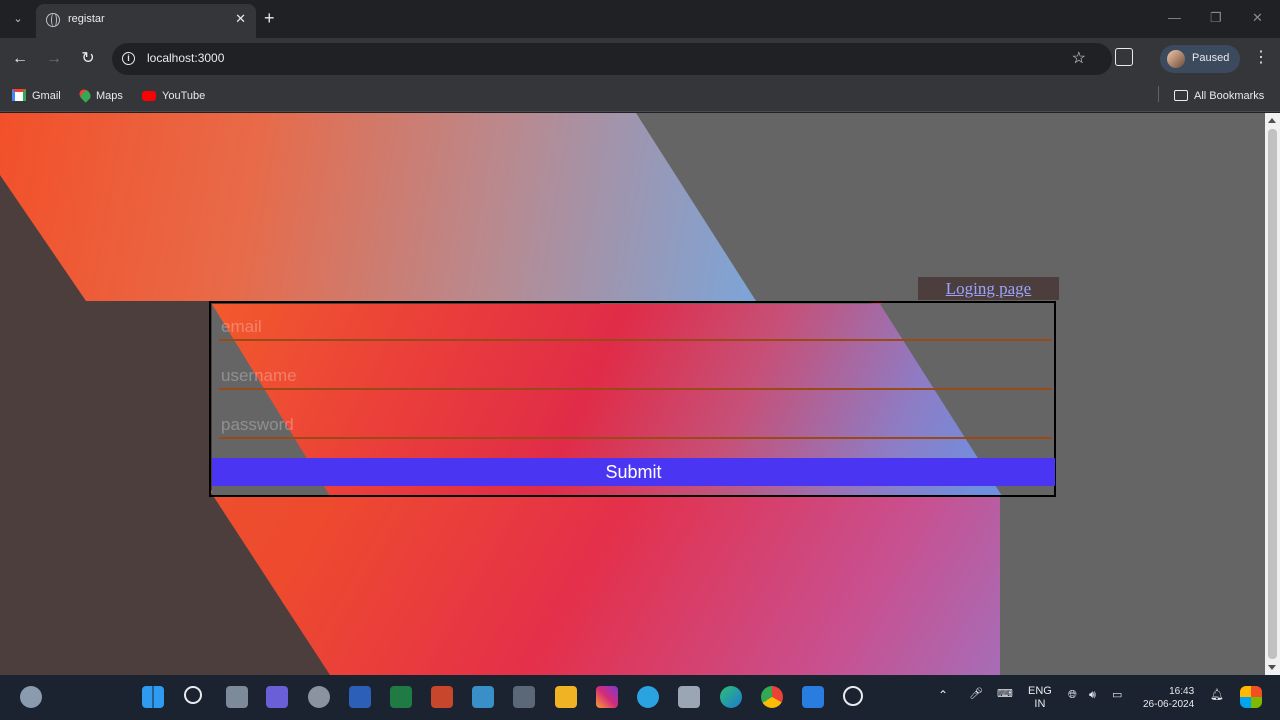 This screenshot has height=720, width=1280. What do you see at coordinates (853, 696) in the screenshot?
I see `media-player-icon` at bounding box center [853, 696].